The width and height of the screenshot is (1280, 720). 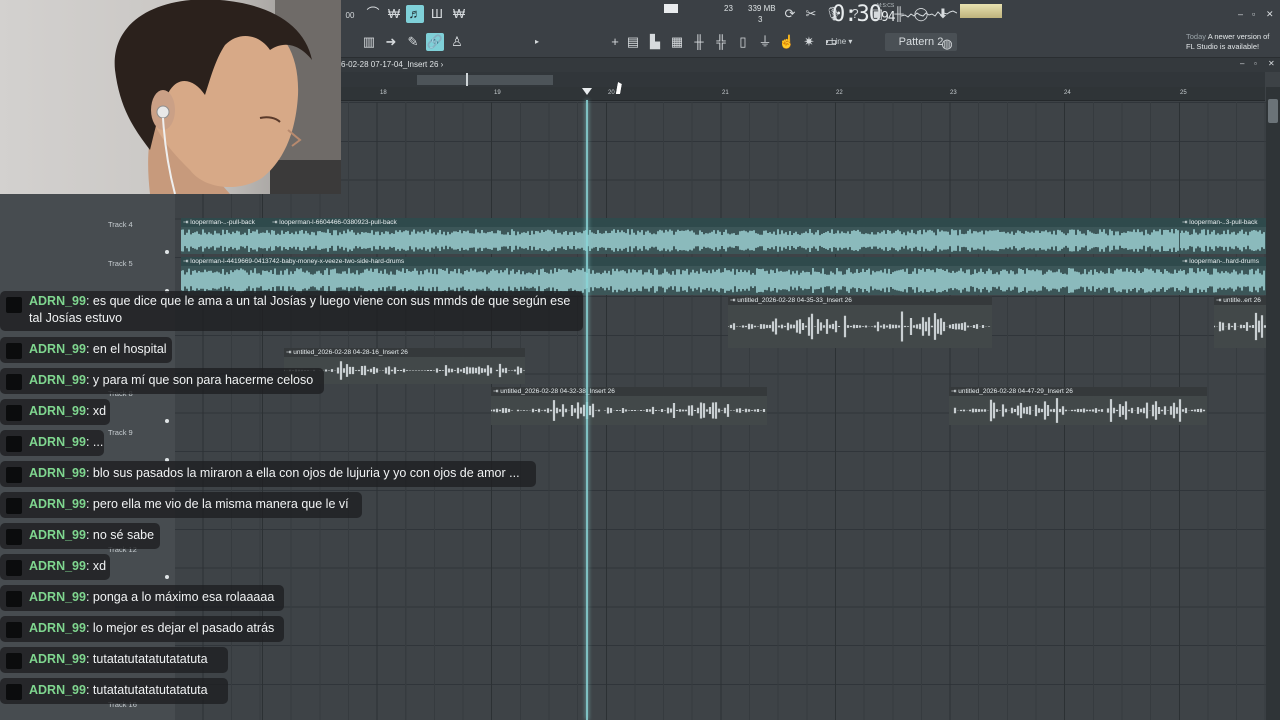 What do you see at coordinates (833, 14) in the screenshot?
I see `microphone-icon: 🎙` at bounding box center [833, 14].